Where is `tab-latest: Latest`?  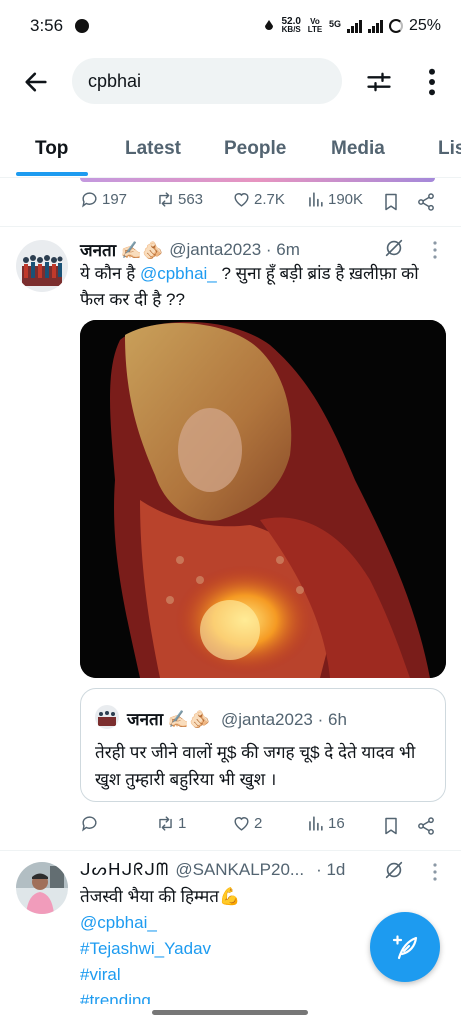 tab-latest: Latest is located at coordinates (153, 149).